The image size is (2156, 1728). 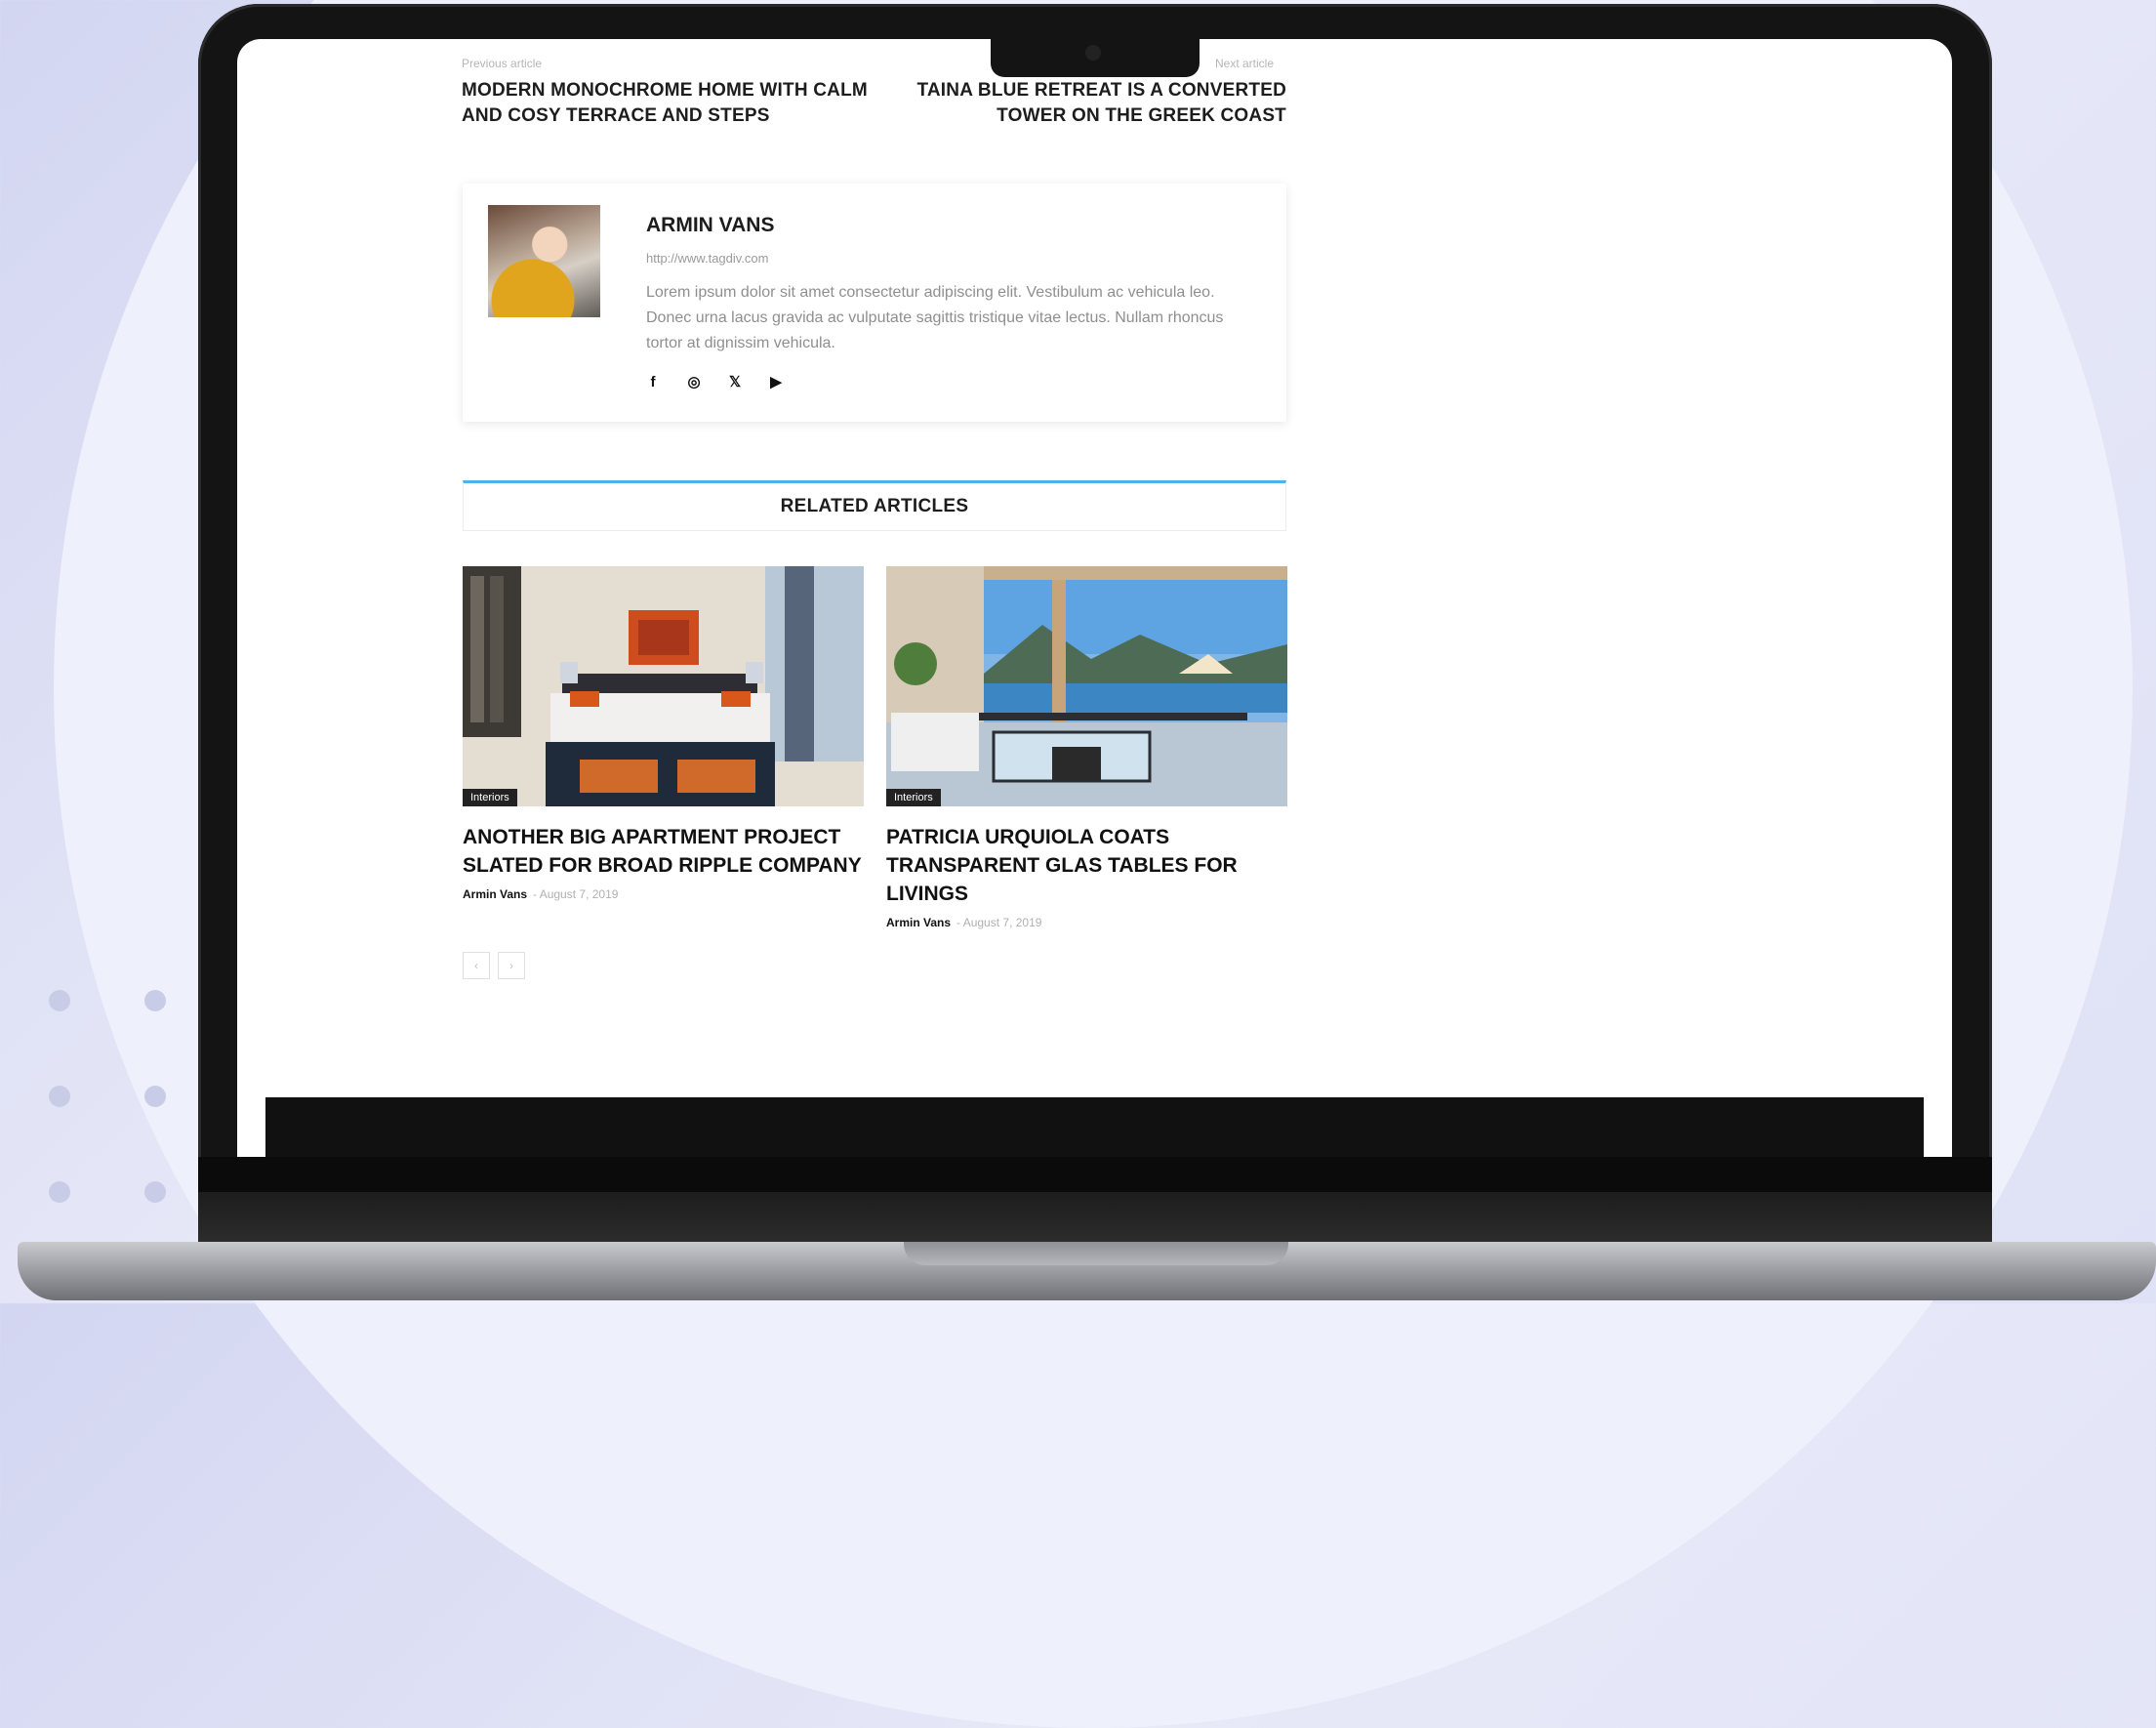 What do you see at coordinates (653, 382) in the screenshot?
I see `facebook-icon: f` at bounding box center [653, 382].